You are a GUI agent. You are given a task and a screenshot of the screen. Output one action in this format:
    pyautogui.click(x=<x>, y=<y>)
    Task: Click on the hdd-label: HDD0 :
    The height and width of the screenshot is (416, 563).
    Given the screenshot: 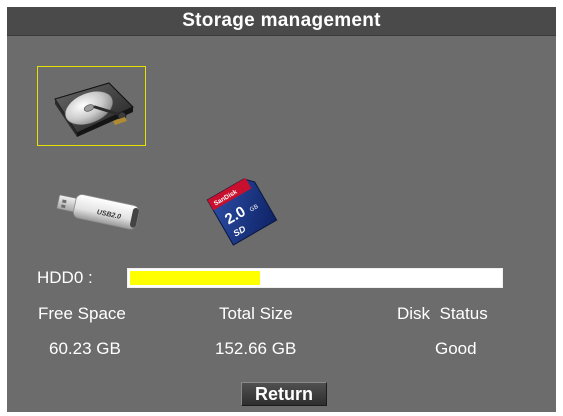 What is the action you would take?
    pyautogui.click(x=65, y=277)
    